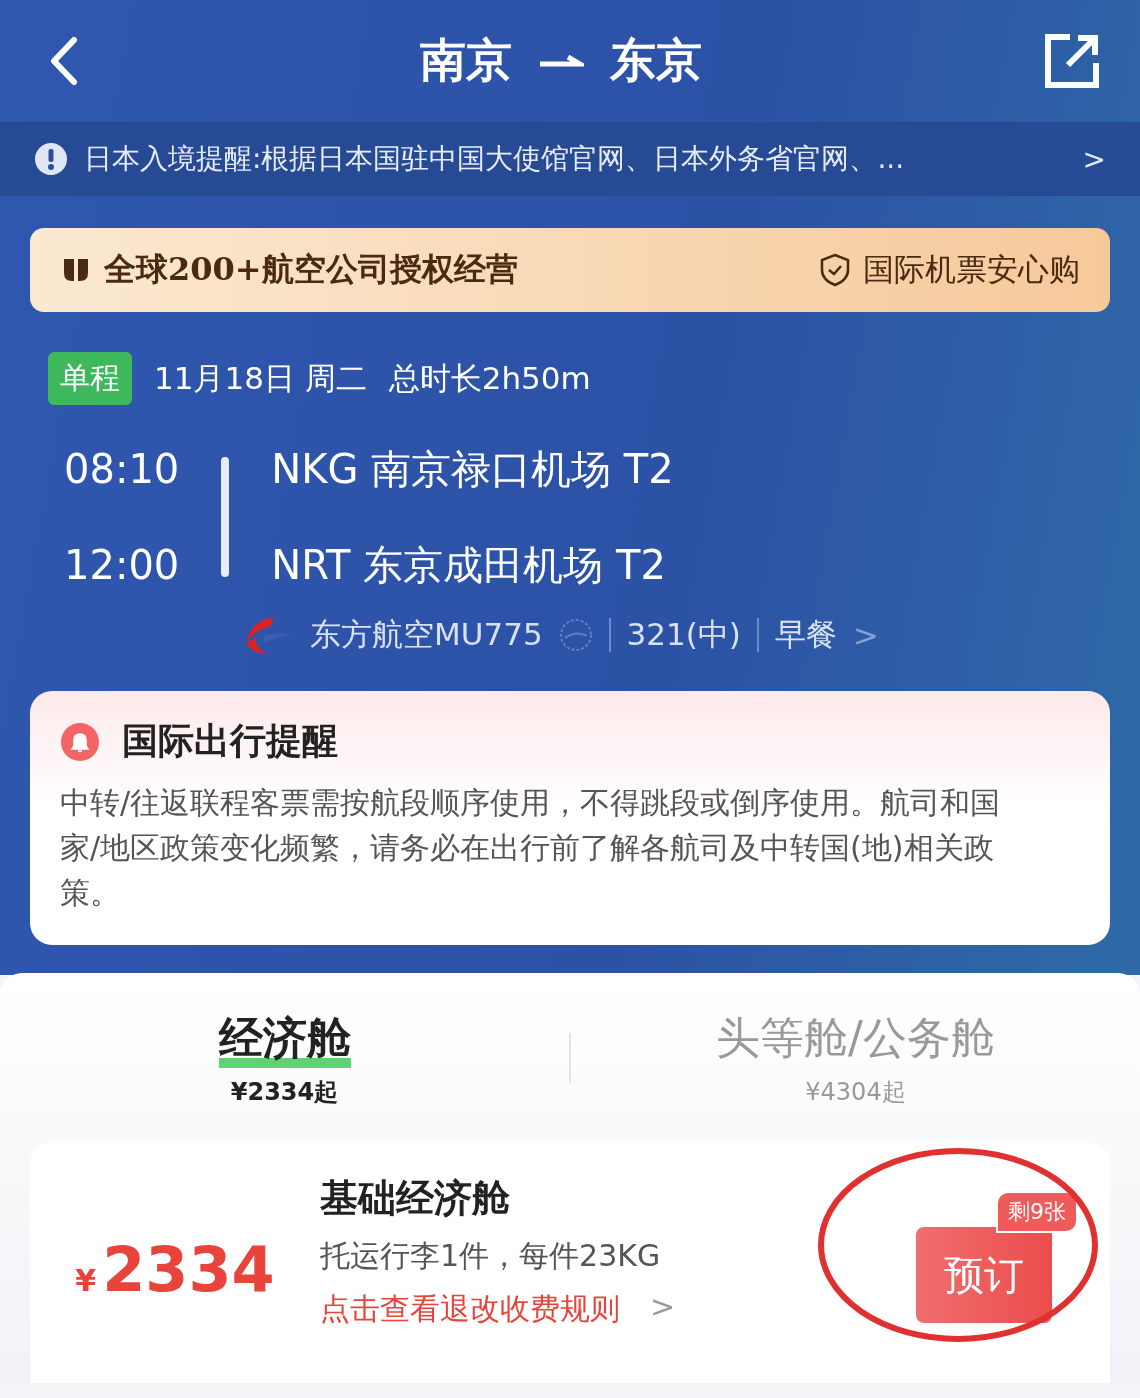  I want to click on book-button: 预订, so click(984, 1275).